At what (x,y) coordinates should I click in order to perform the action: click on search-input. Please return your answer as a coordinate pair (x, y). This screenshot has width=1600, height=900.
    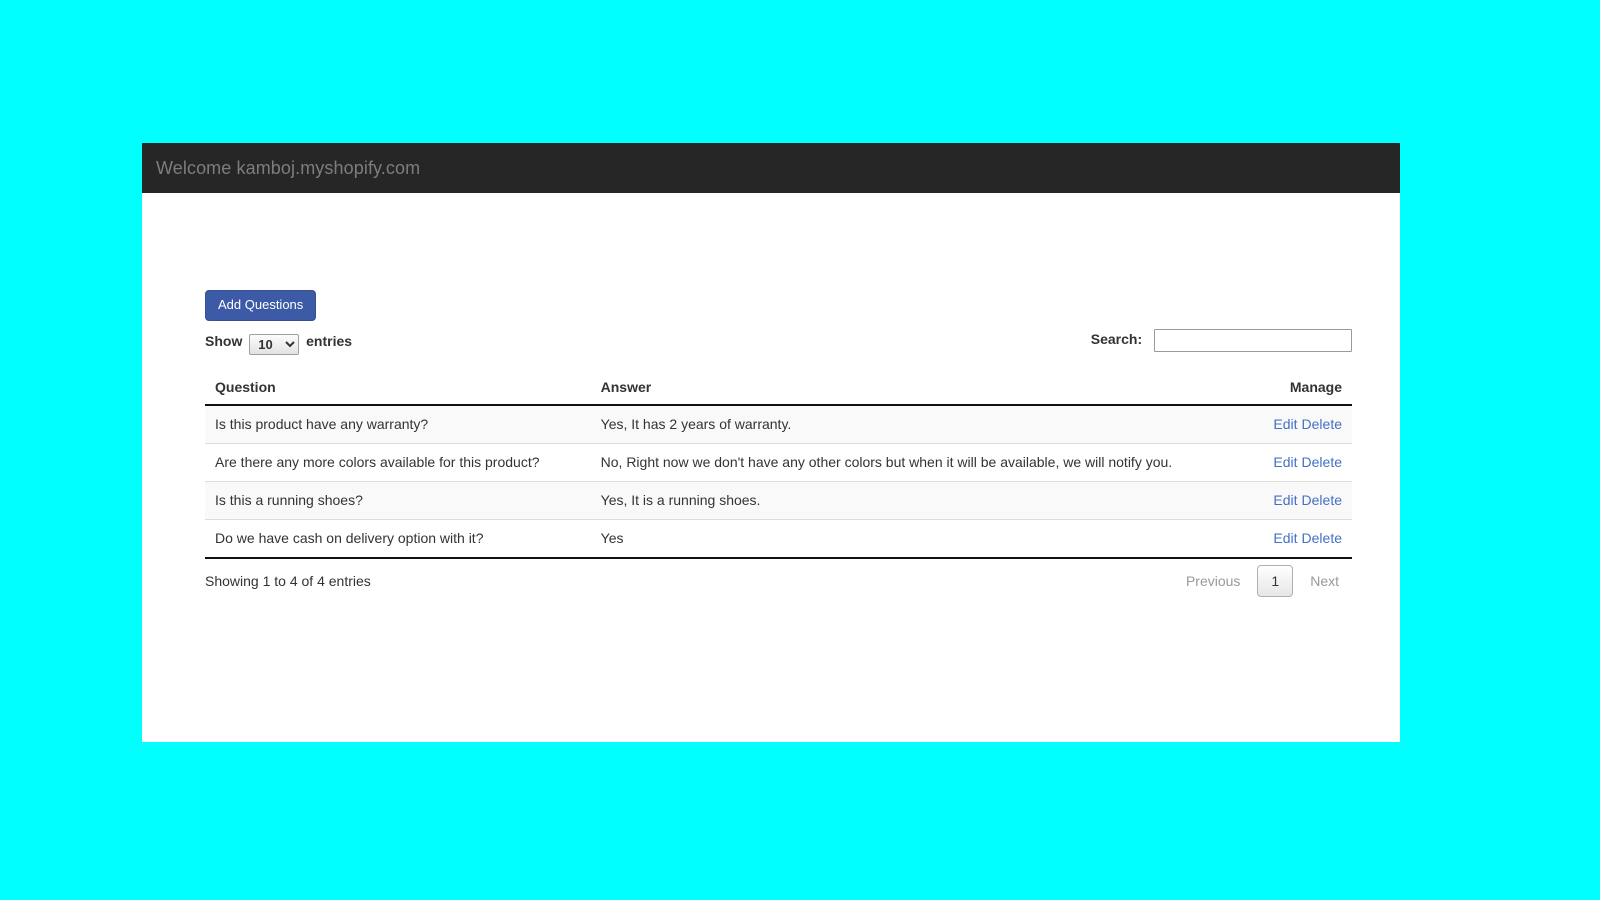
    Looking at the image, I should click on (1253, 340).